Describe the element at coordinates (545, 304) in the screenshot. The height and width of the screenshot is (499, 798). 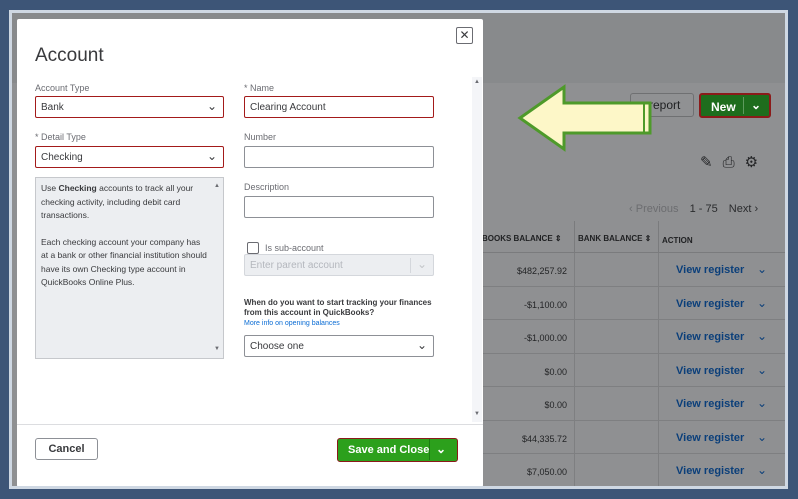
I see `books-balance: -$1,100.00` at that location.